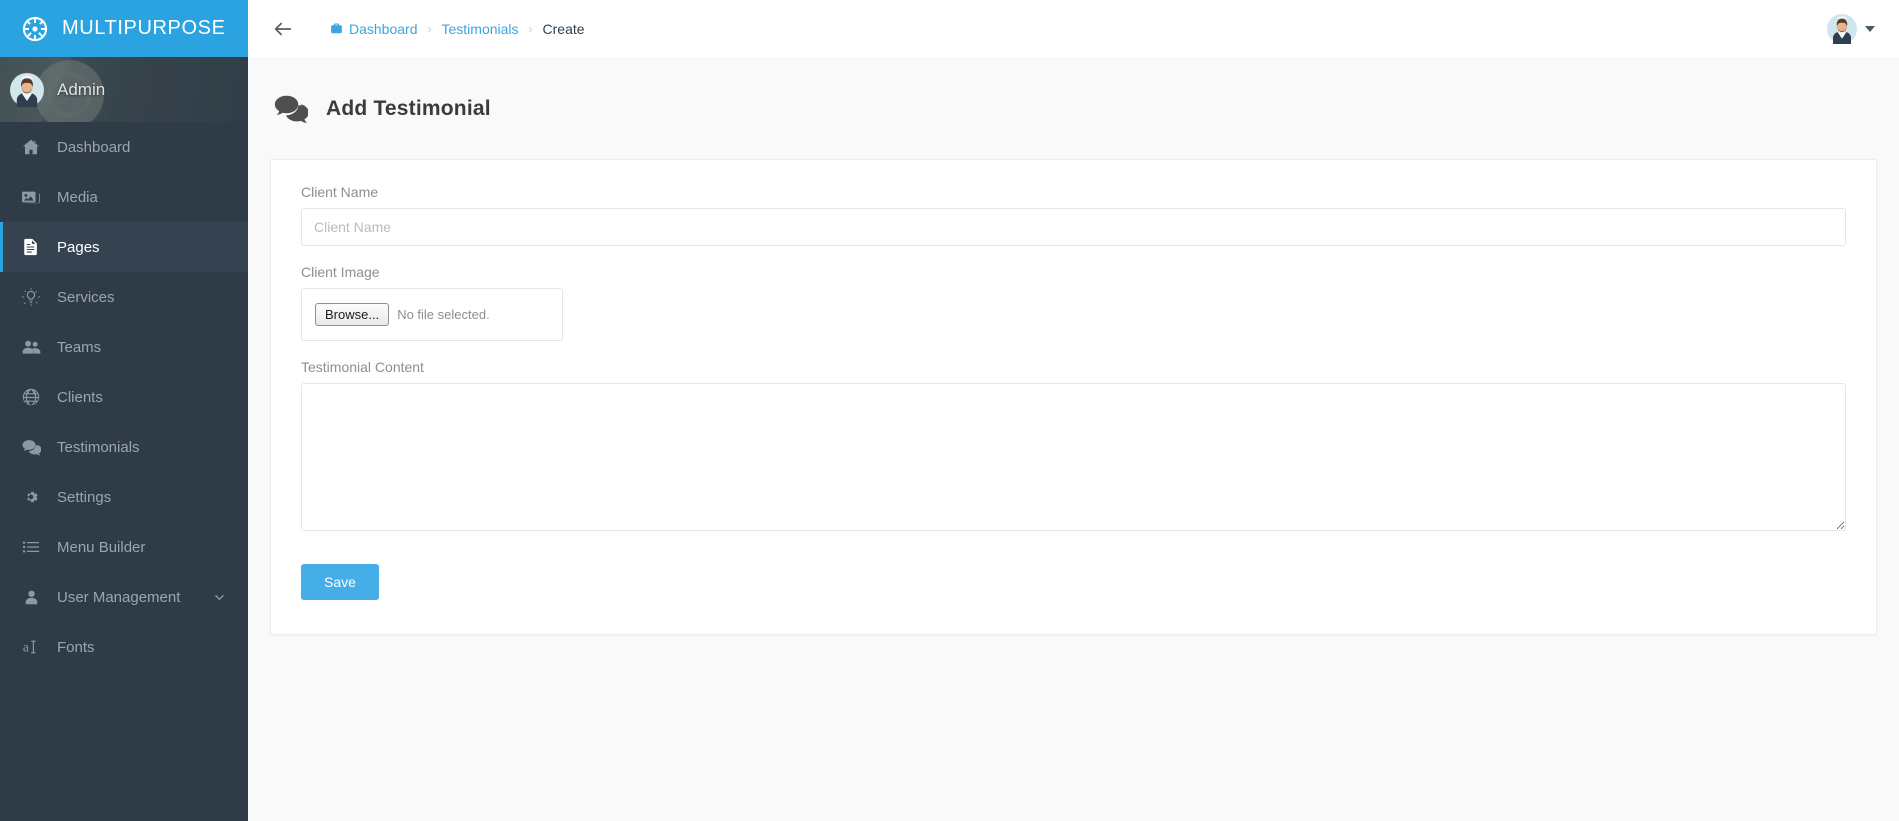  I want to click on file-text-icon, so click(31, 247).